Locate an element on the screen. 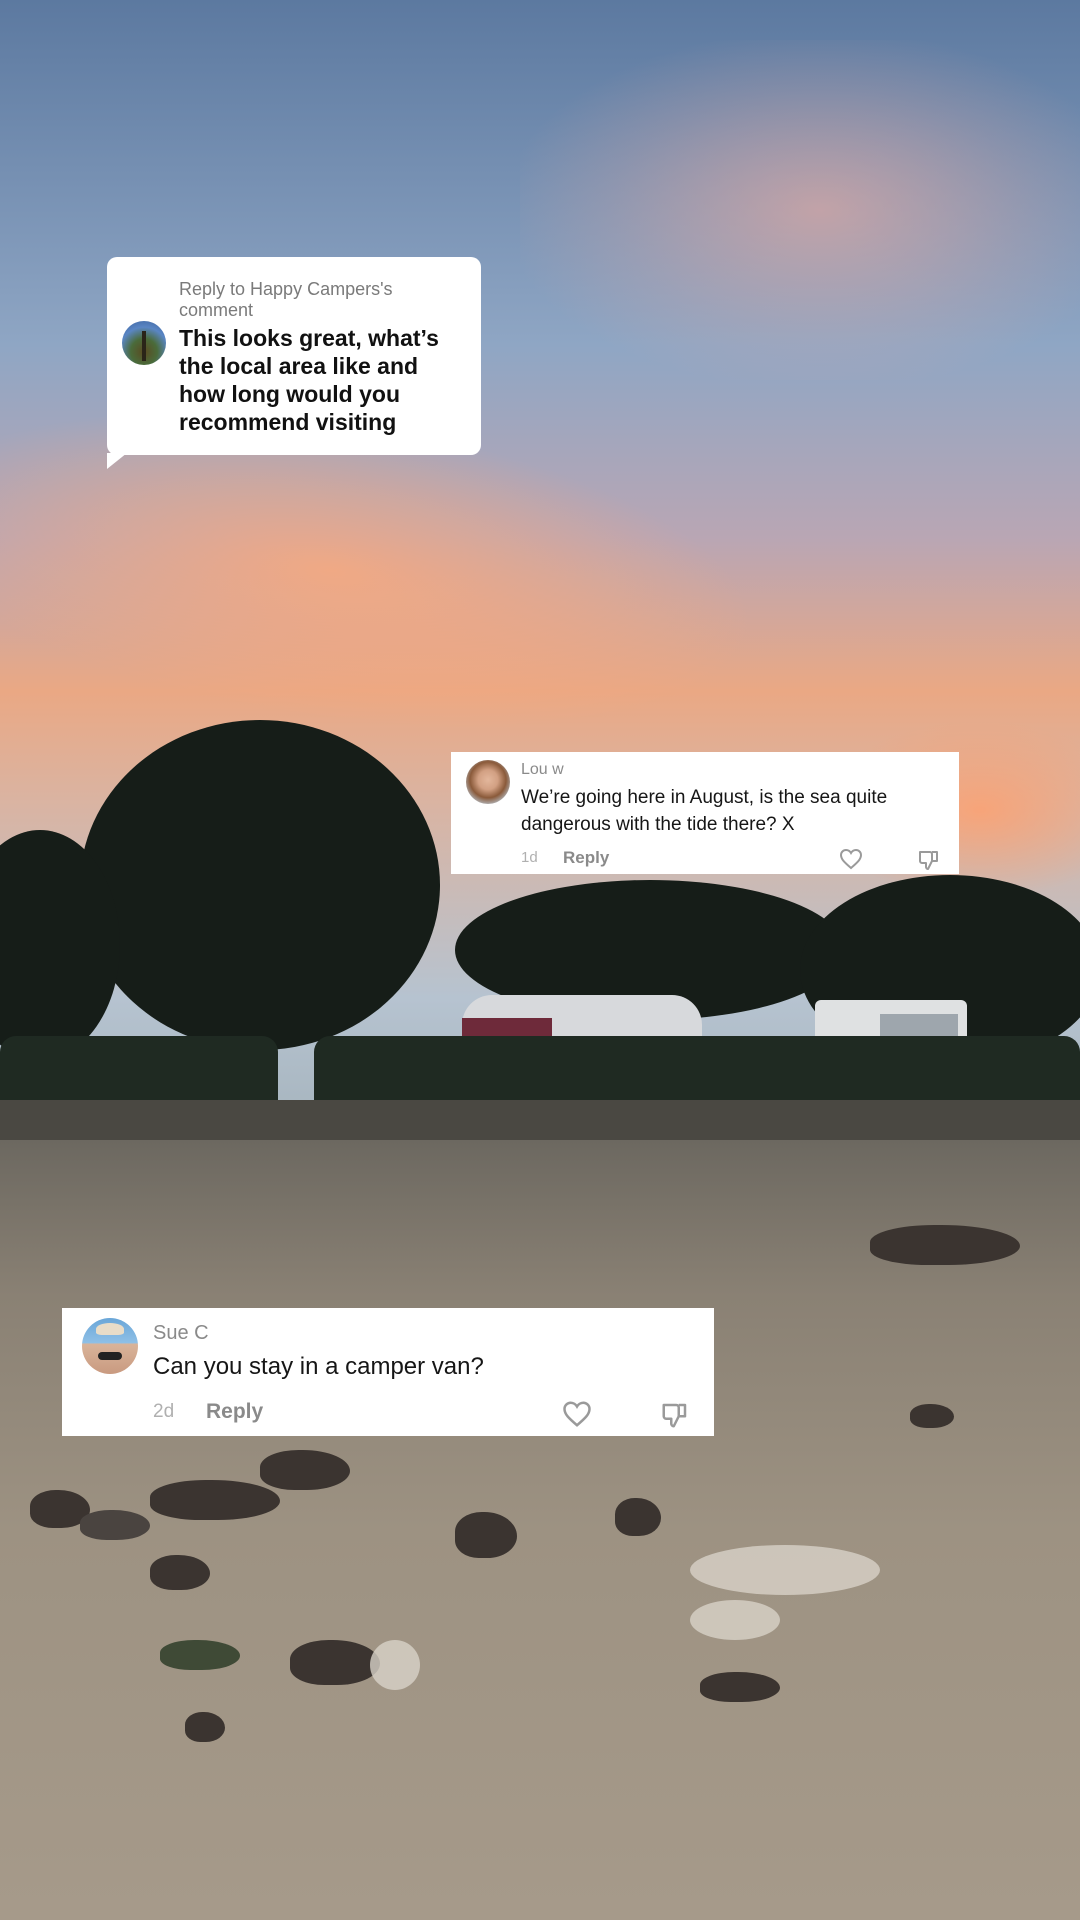 The image size is (1080, 1920). comment-text: Can you stay in a camper van? is located at coordinates (318, 1366).